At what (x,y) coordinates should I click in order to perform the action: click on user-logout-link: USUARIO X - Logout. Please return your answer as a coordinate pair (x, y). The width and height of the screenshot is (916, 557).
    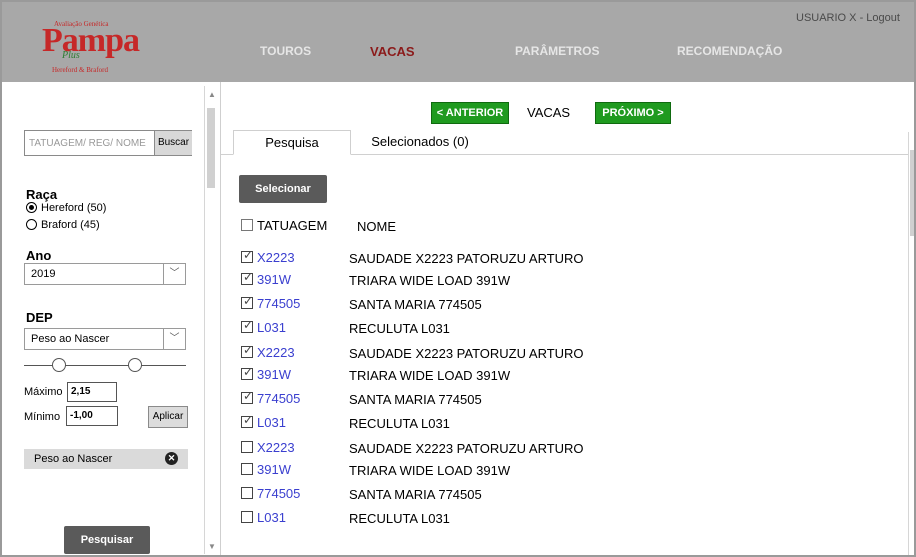
    Looking at the image, I should click on (848, 18).